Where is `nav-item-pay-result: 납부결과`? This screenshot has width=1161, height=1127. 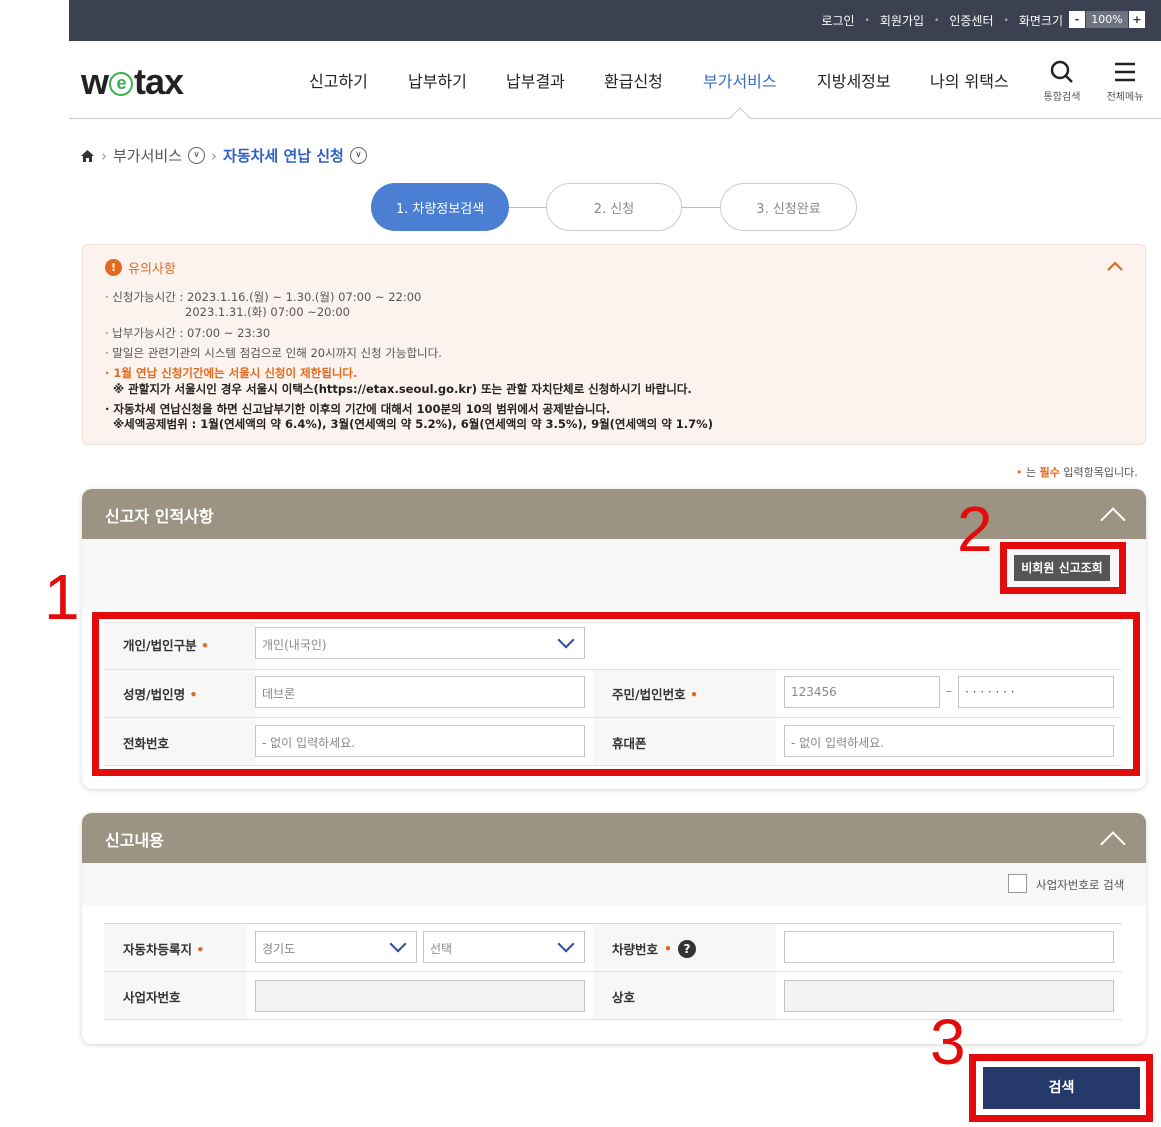
nav-item-pay-result: 납부결과 is located at coordinates (535, 80).